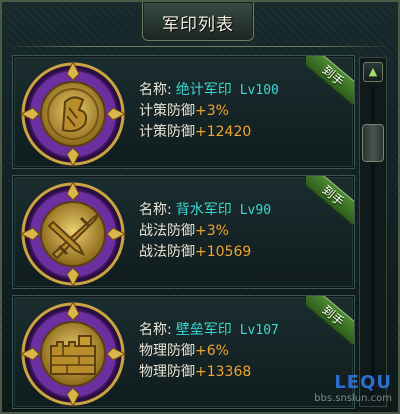 The image size is (400, 414). What do you see at coordinates (363, 382) in the screenshot?
I see `watermark-logo: LEQU` at bounding box center [363, 382].